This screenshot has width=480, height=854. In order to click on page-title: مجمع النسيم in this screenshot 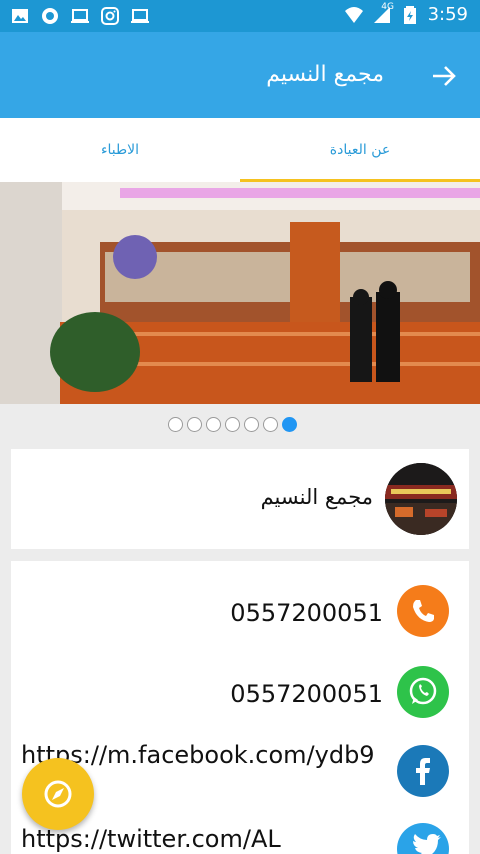, I will do `click(325, 74)`.